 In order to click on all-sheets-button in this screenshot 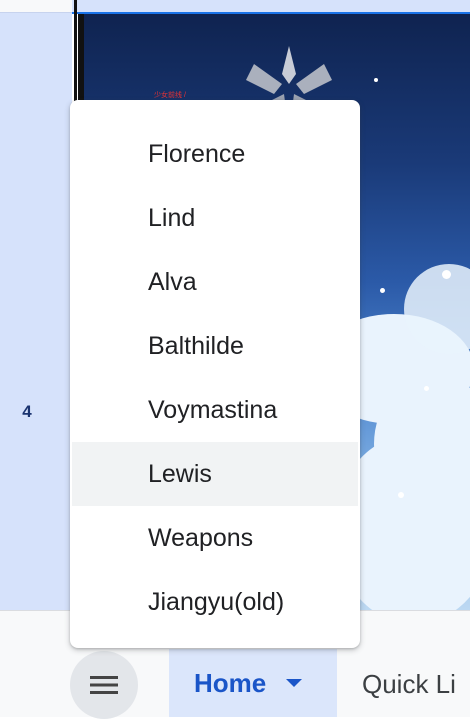, I will do `click(104, 685)`.